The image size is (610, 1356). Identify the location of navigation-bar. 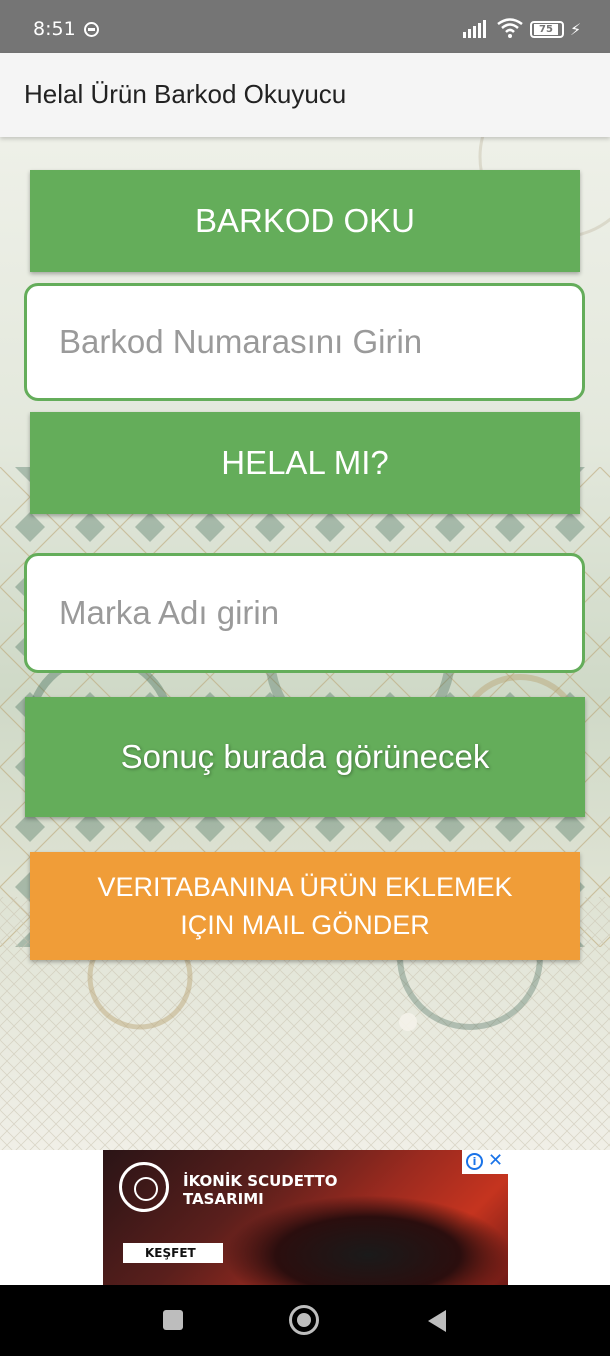
(305, 1320).